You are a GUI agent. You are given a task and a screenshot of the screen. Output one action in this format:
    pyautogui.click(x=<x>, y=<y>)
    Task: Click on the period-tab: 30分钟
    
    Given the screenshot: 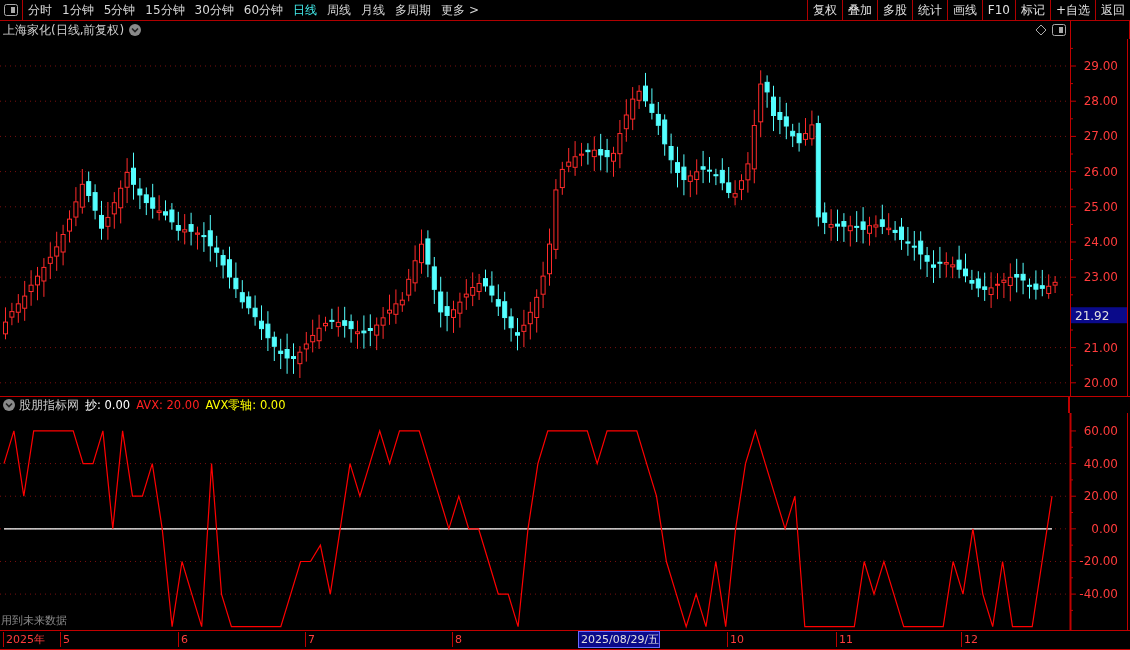 What is the action you would take?
    pyautogui.click(x=214, y=10)
    